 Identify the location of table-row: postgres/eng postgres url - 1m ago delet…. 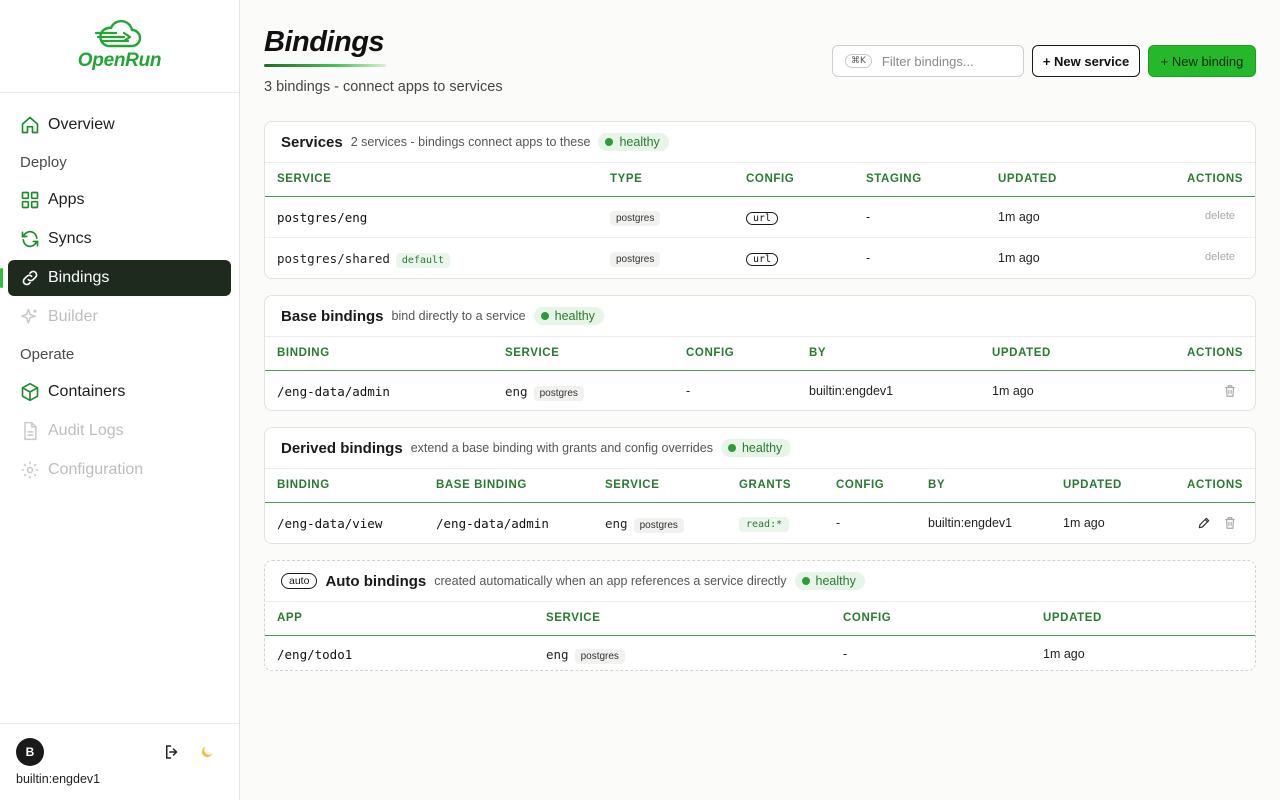
(760, 217).